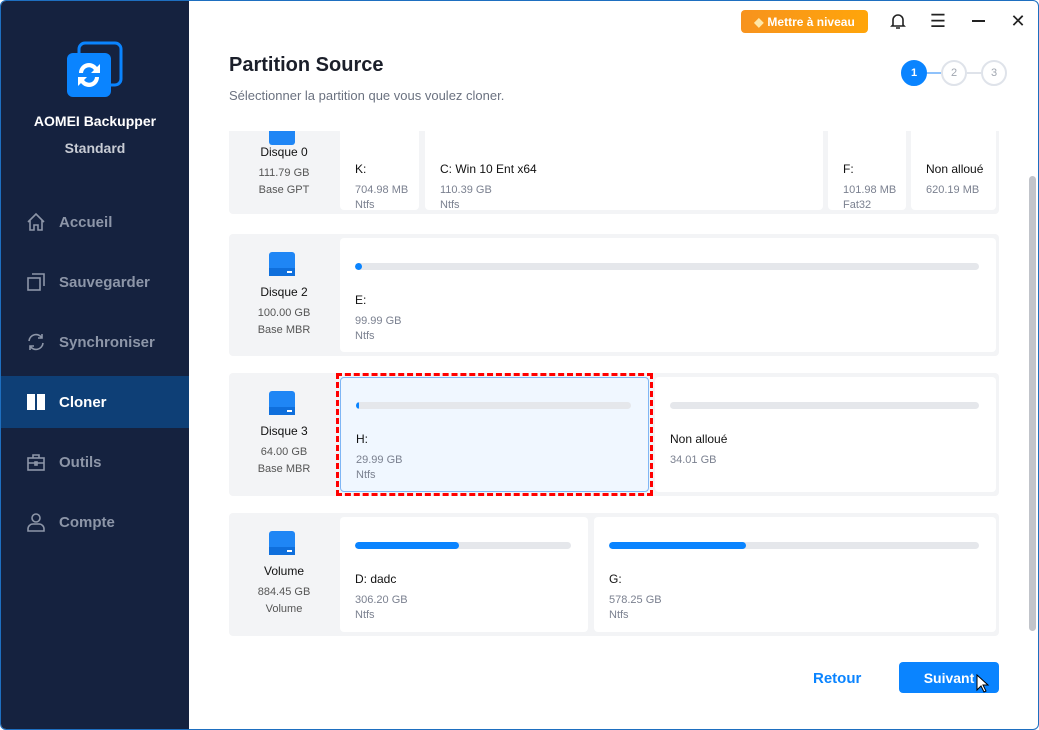 The height and width of the screenshot is (730, 1039). What do you see at coordinates (898, 21) in the screenshot?
I see `notification-bell-icon` at bounding box center [898, 21].